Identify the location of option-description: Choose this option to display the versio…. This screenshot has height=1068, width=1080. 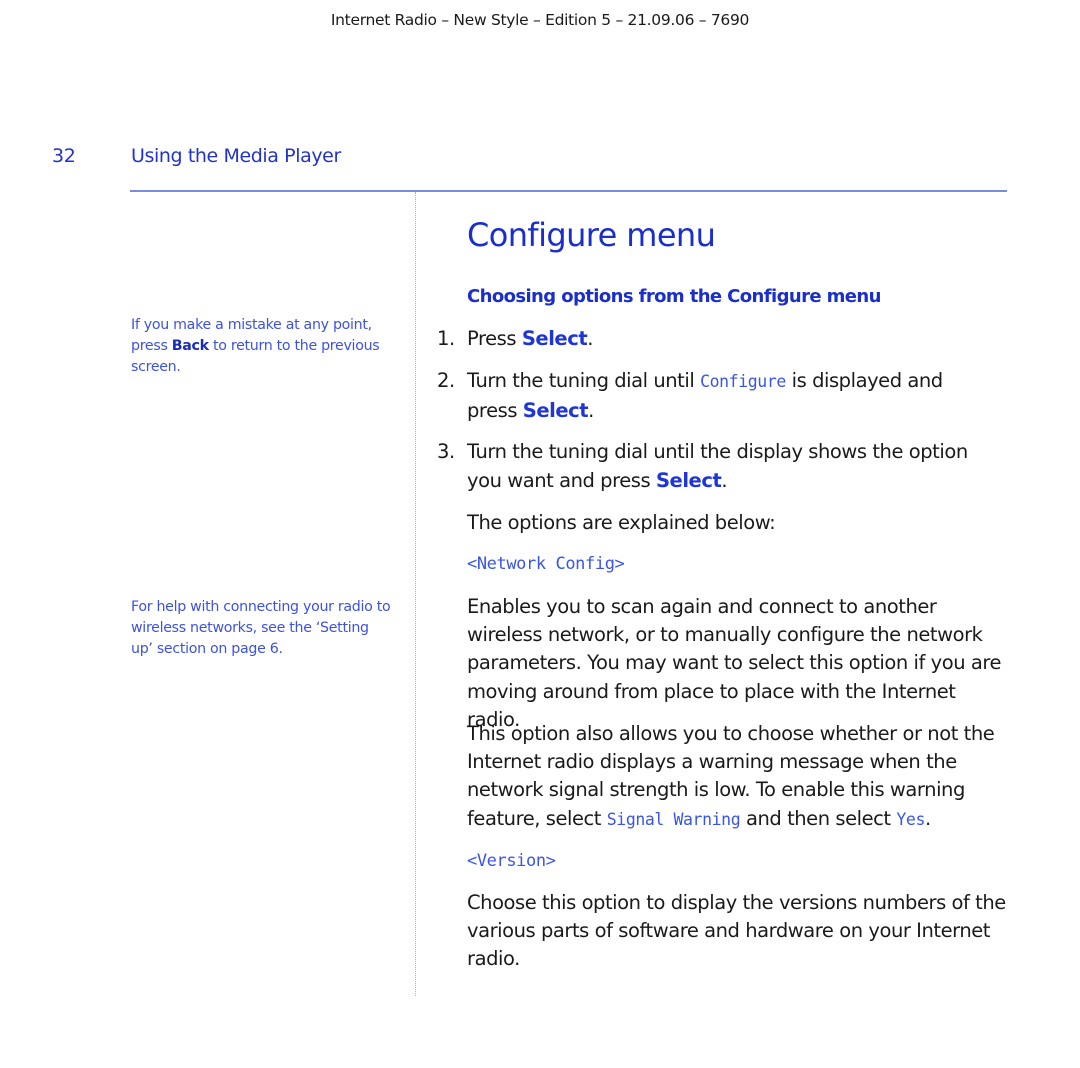
(736, 931).